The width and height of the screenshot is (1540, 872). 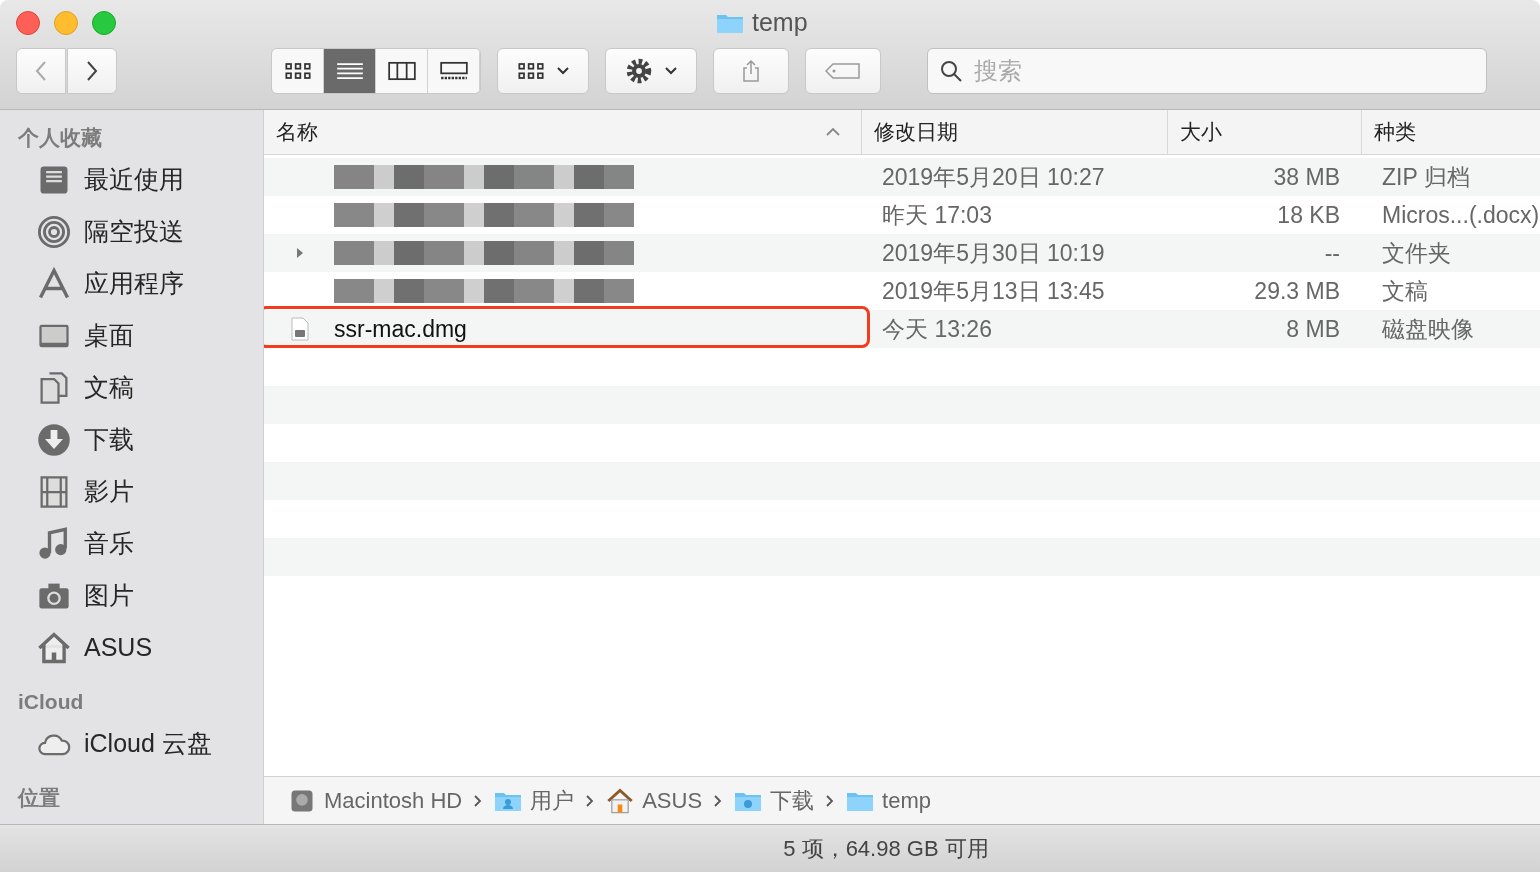 I want to click on file-name: ssr-mac.dmg, so click(x=400, y=329).